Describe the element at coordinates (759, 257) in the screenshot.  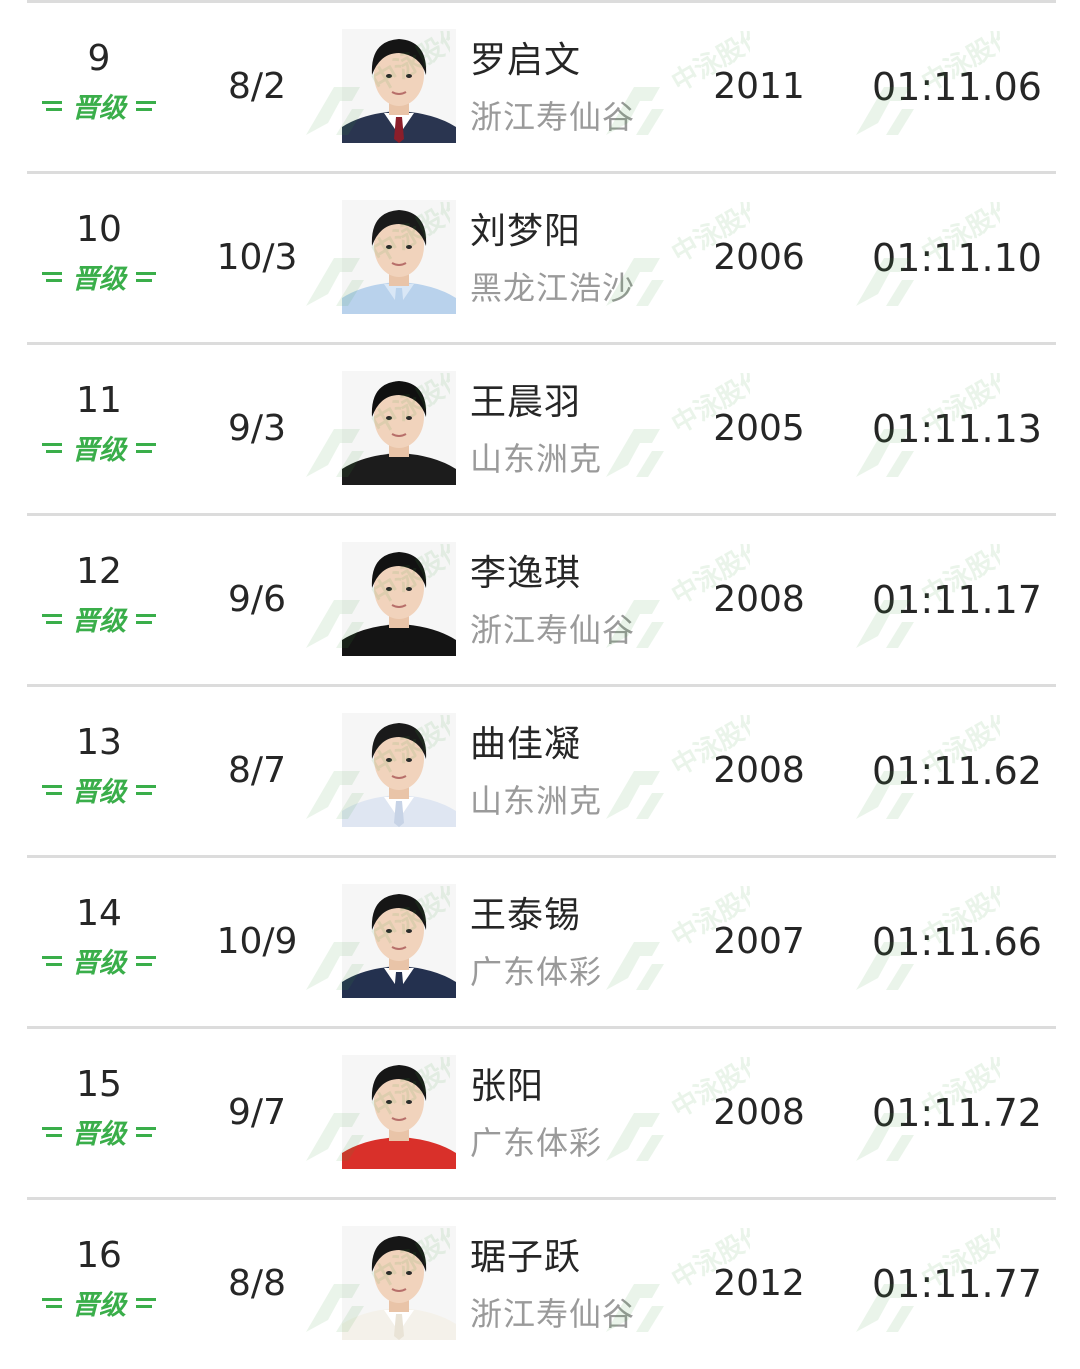
I see `birth-year: 2006` at that location.